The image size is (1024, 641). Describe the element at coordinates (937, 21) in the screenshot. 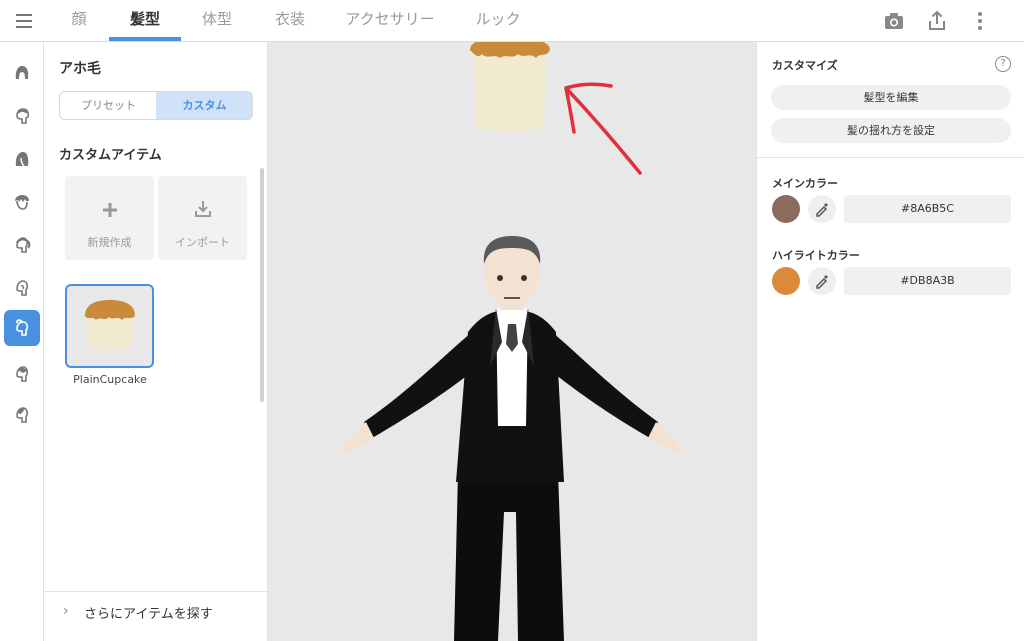

I see `share-icon` at that location.